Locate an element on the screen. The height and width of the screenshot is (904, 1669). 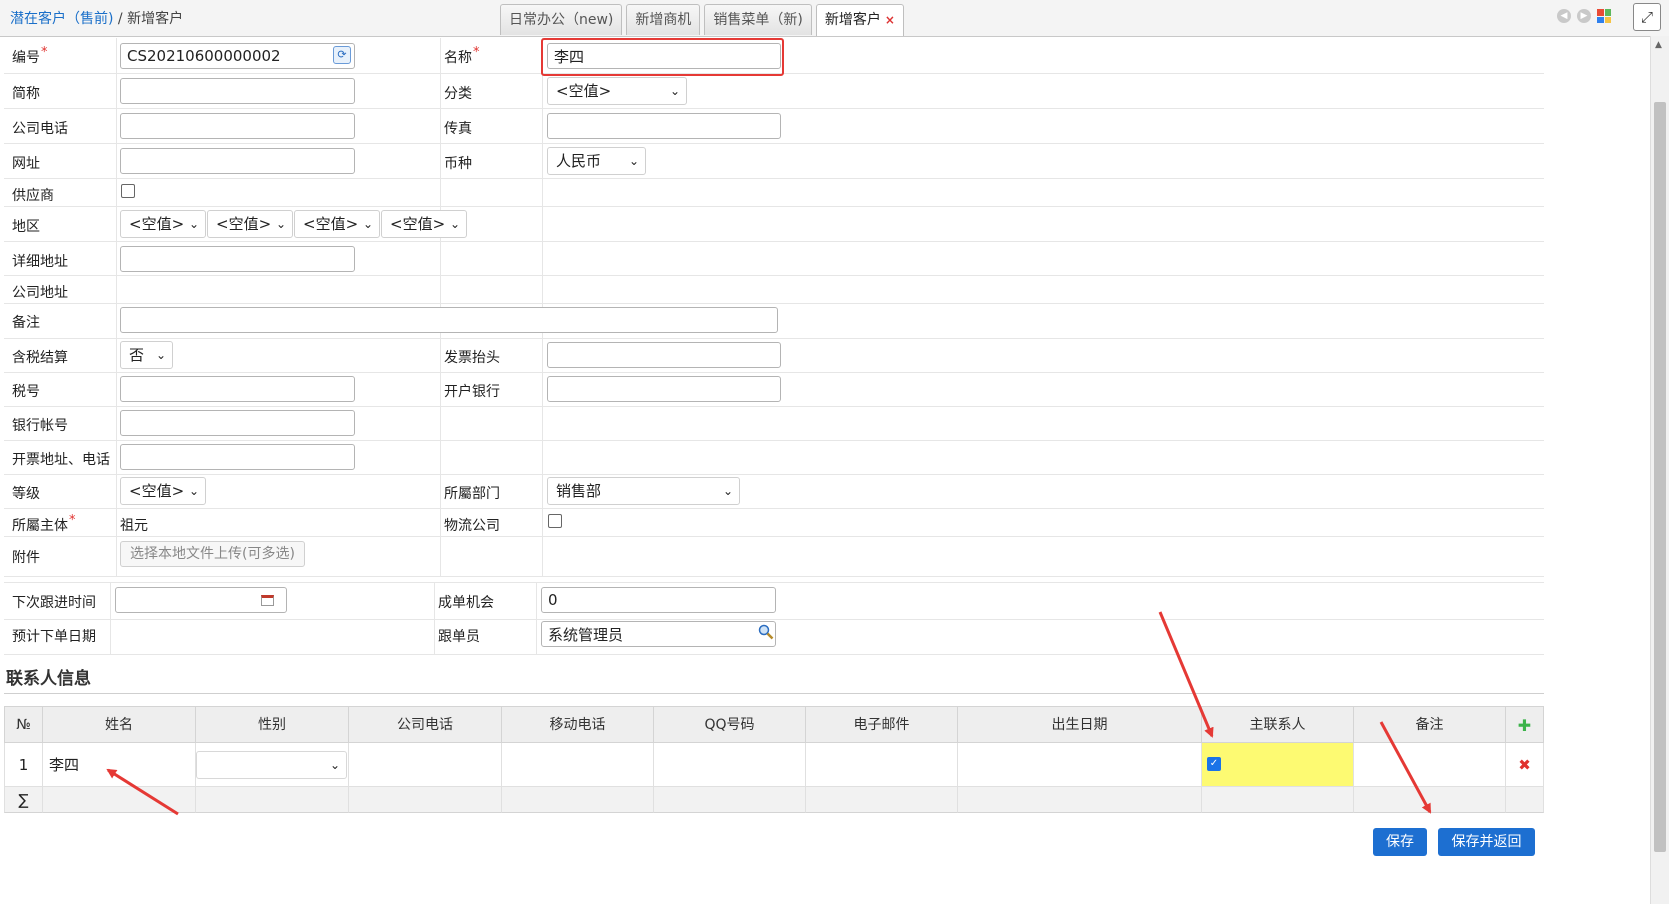
tab-label: 新增客户 is located at coordinates (852, 20).